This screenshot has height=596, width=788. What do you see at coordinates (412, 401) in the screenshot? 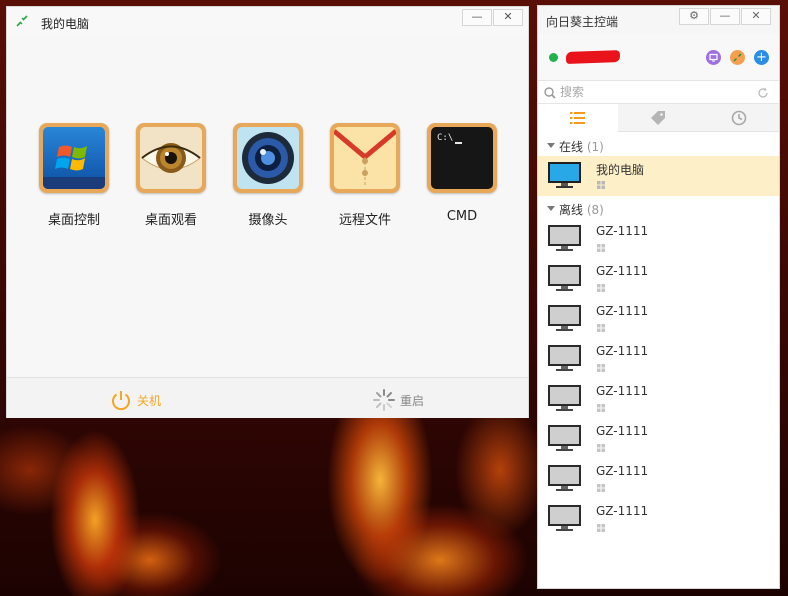
I see `restart-label: 重启` at bounding box center [412, 401].